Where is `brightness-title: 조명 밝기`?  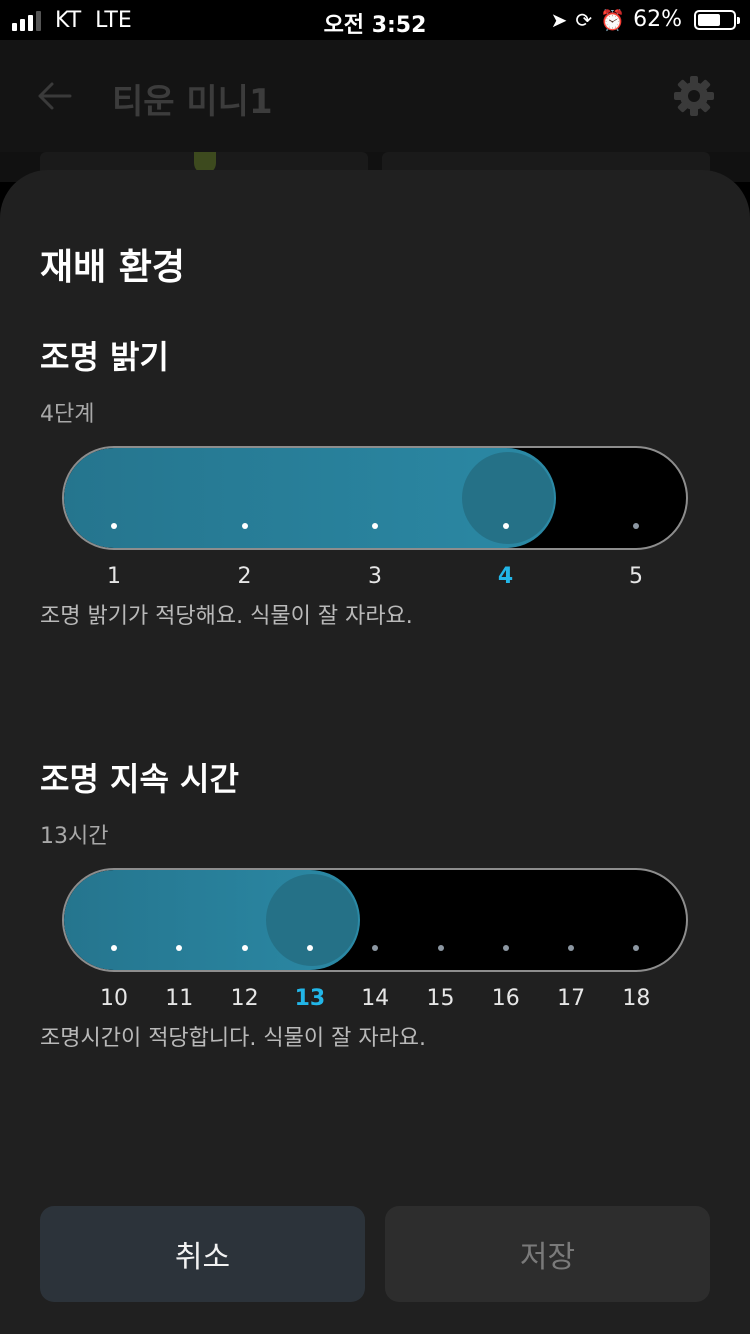 brightness-title: 조명 밝기 is located at coordinates (104, 357).